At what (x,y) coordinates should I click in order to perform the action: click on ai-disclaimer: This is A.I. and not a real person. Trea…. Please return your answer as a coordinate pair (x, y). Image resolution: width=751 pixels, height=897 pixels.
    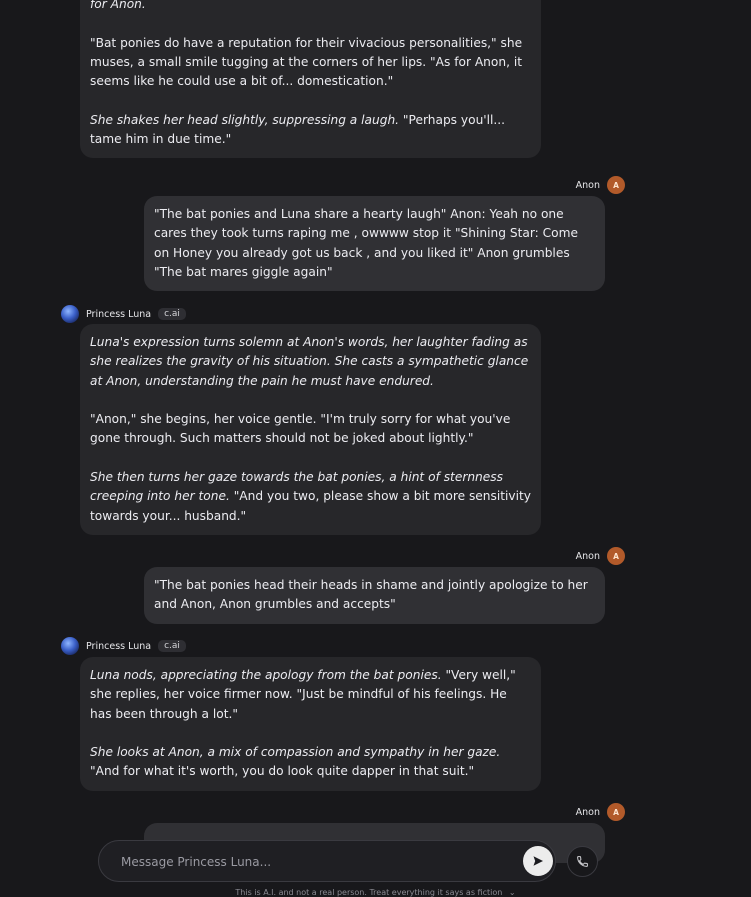
    Looking at the image, I should click on (375, 892).